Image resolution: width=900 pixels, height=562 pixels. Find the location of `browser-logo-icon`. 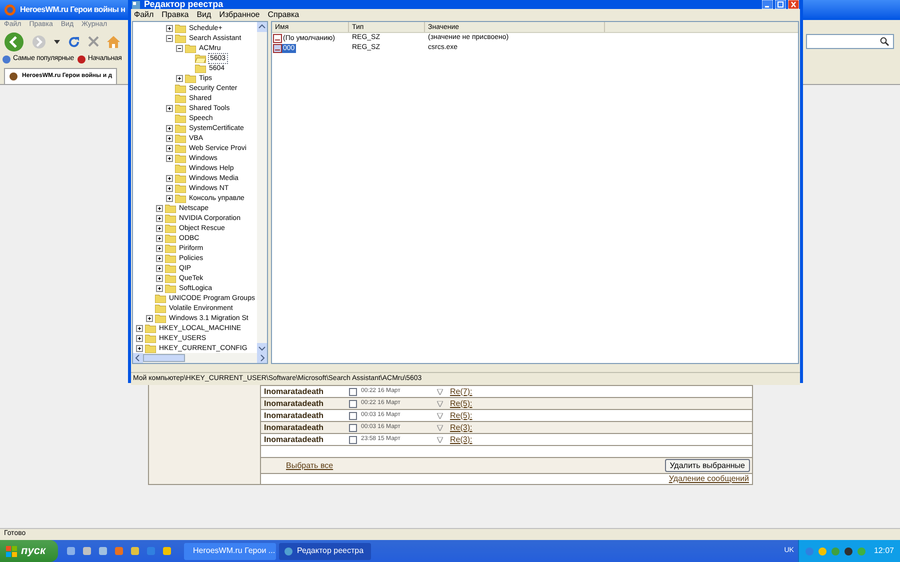

browser-logo-icon is located at coordinates (10, 10).